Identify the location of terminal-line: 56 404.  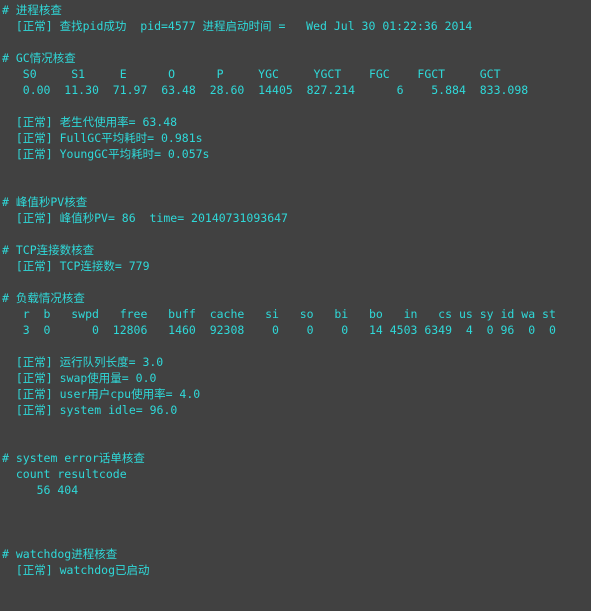
(40, 490).